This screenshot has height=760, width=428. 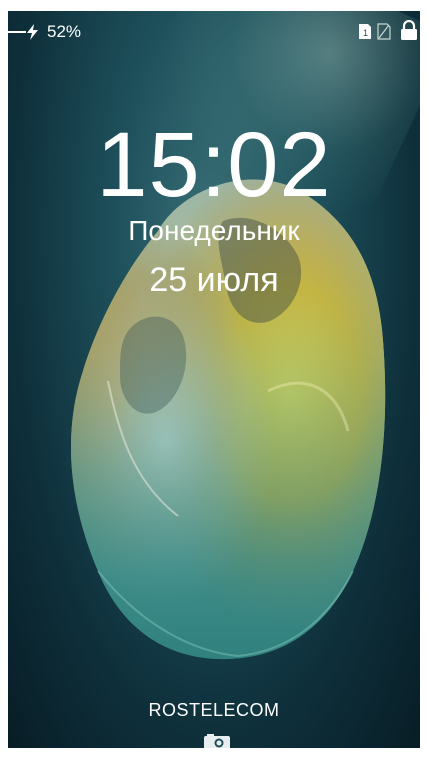 I want to click on lock-icon, so click(x=409, y=30).